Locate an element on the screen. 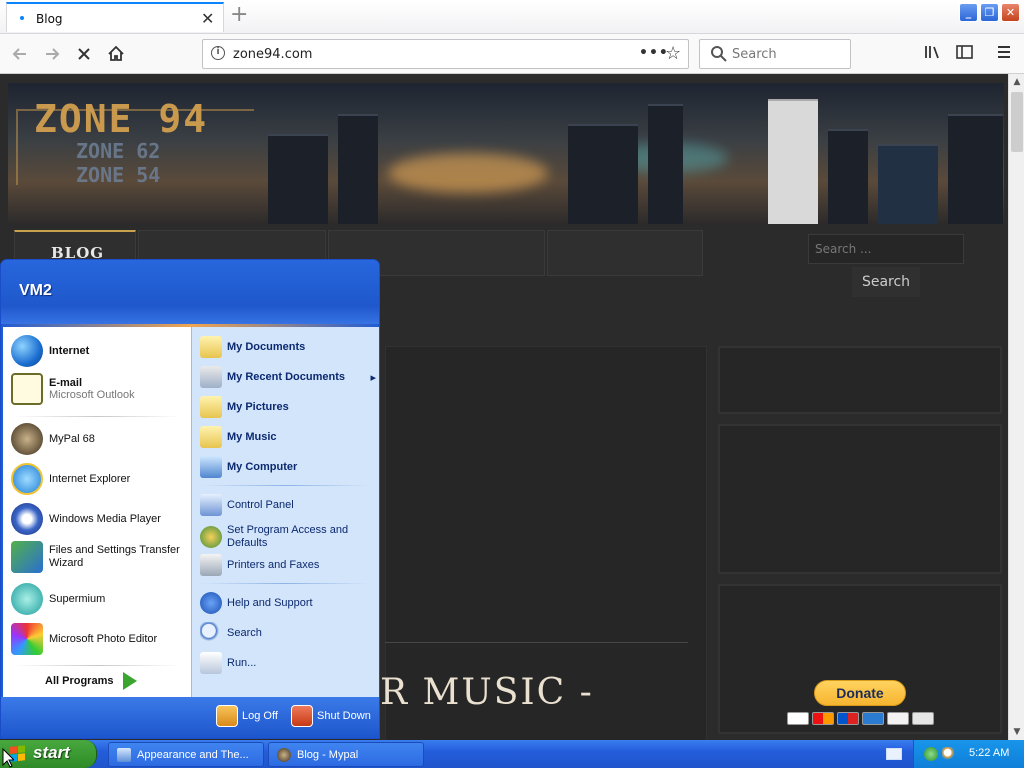  shut-down-button: Shut Down is located at coordinates (331, 716).